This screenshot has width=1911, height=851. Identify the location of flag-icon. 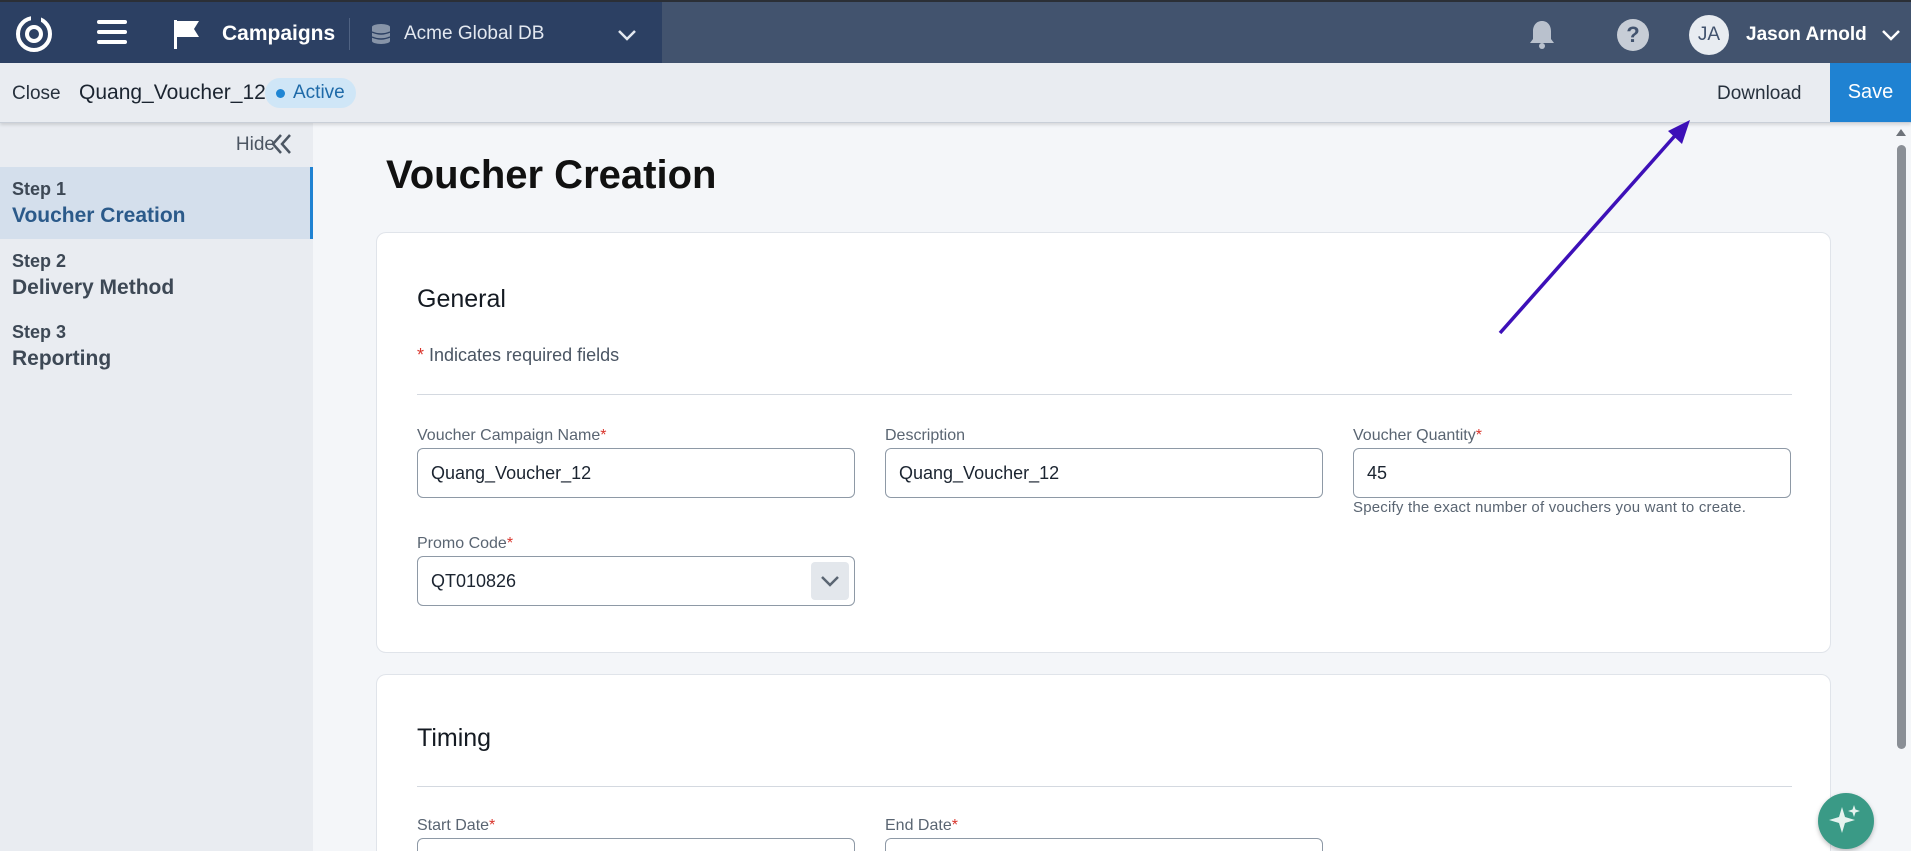
(186, 34).